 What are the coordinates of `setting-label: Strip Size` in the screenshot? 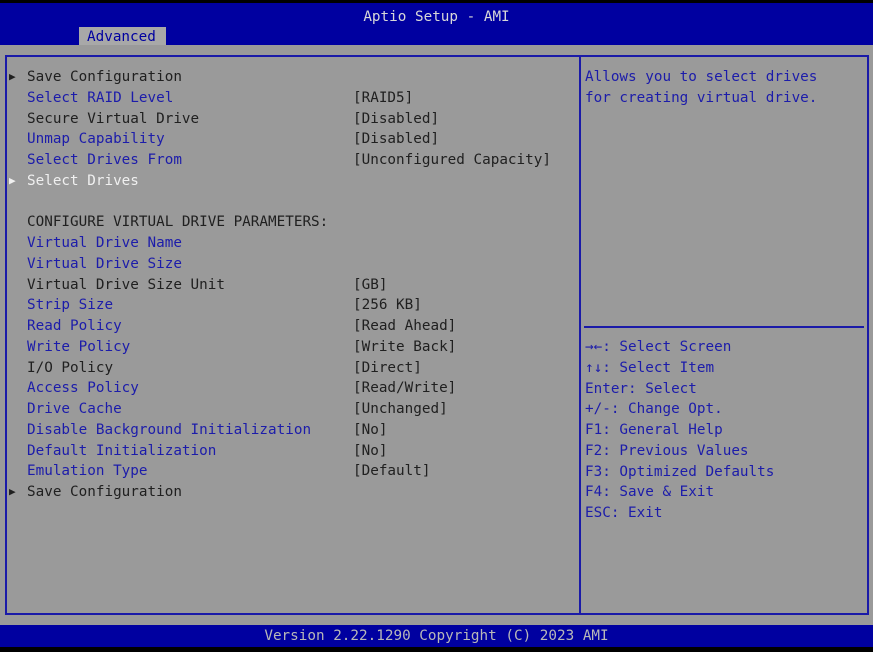 It's located at (70, 305).